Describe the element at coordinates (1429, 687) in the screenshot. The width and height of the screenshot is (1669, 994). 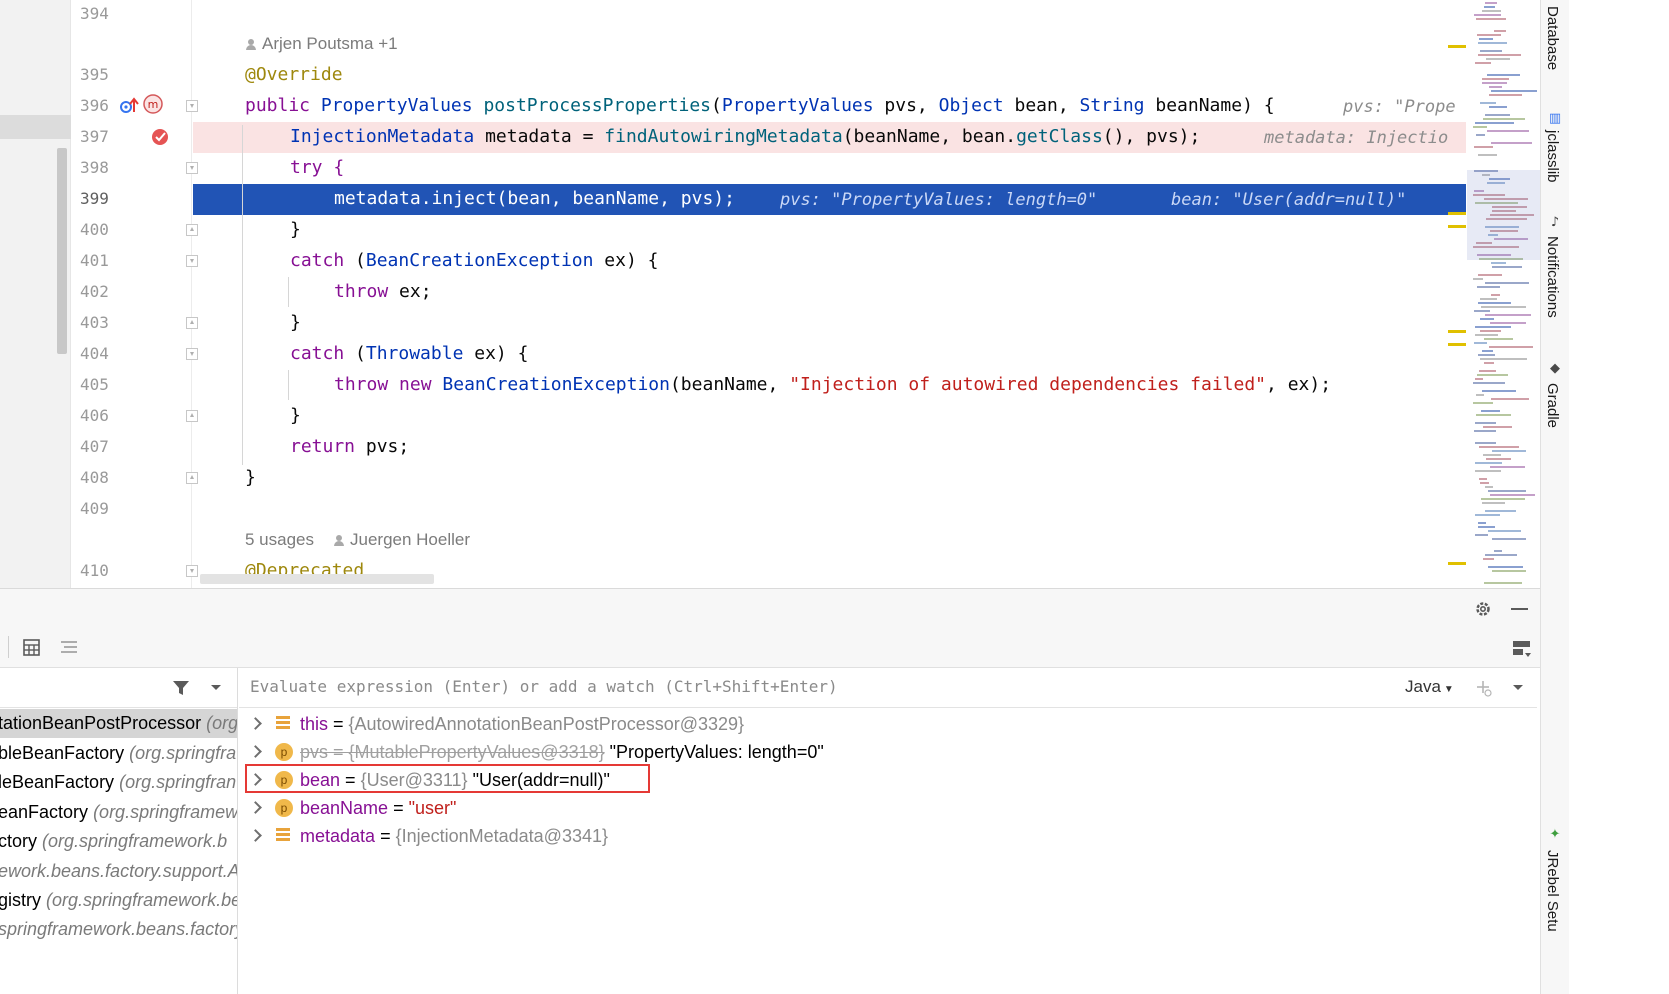
I see `language-selector: Java ▼` at that location.